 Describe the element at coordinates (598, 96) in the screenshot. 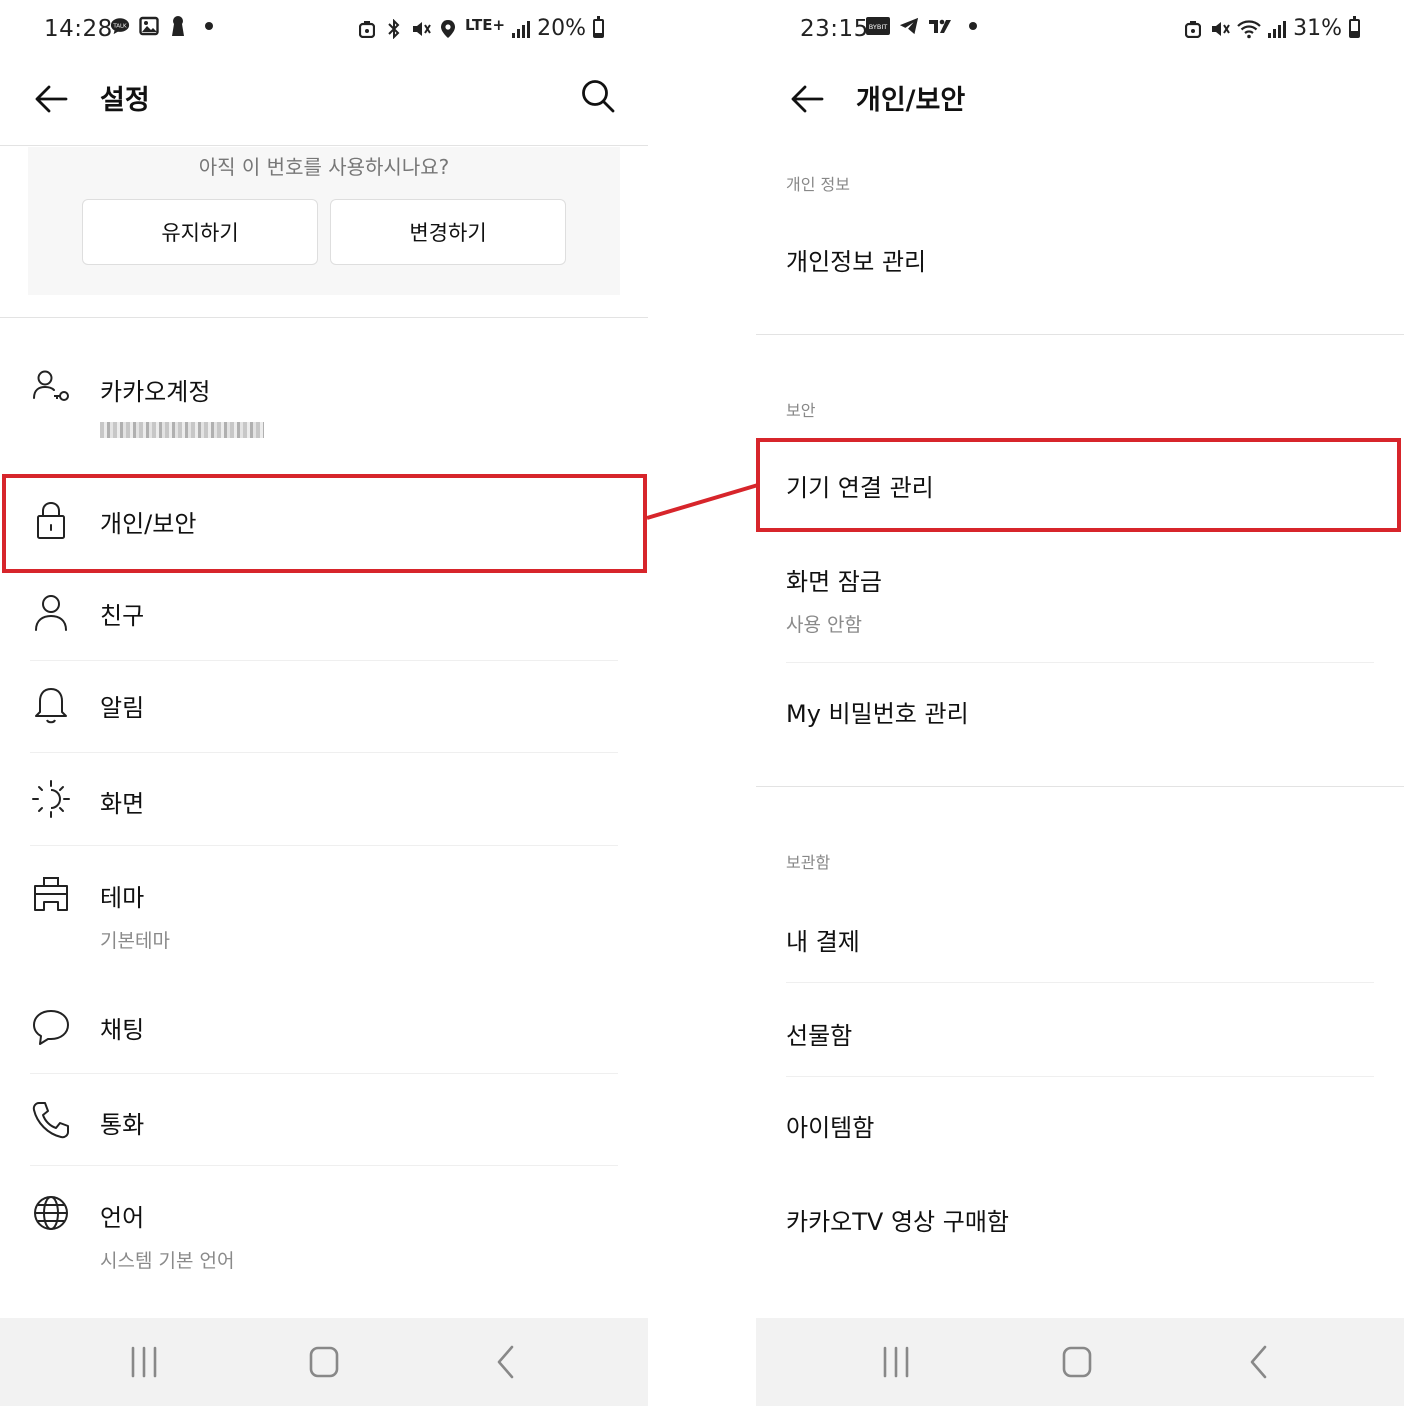

I see `search-icon` at that location.